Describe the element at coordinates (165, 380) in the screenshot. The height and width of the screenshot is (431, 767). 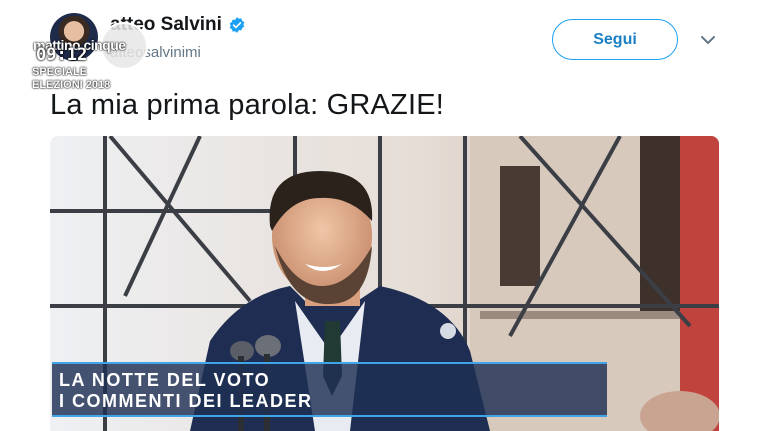
I see `banner-line-1: LA NOTTE DEL VOTO` at that location.